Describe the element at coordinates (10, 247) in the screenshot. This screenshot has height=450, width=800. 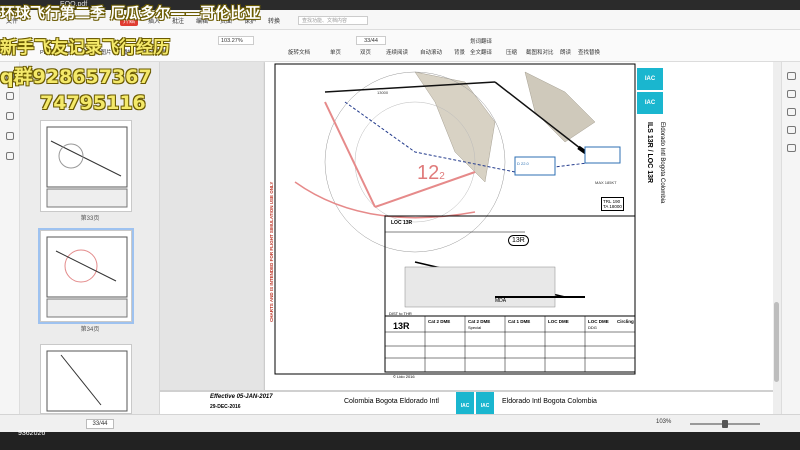
I see `left-icon-rail` at that location.